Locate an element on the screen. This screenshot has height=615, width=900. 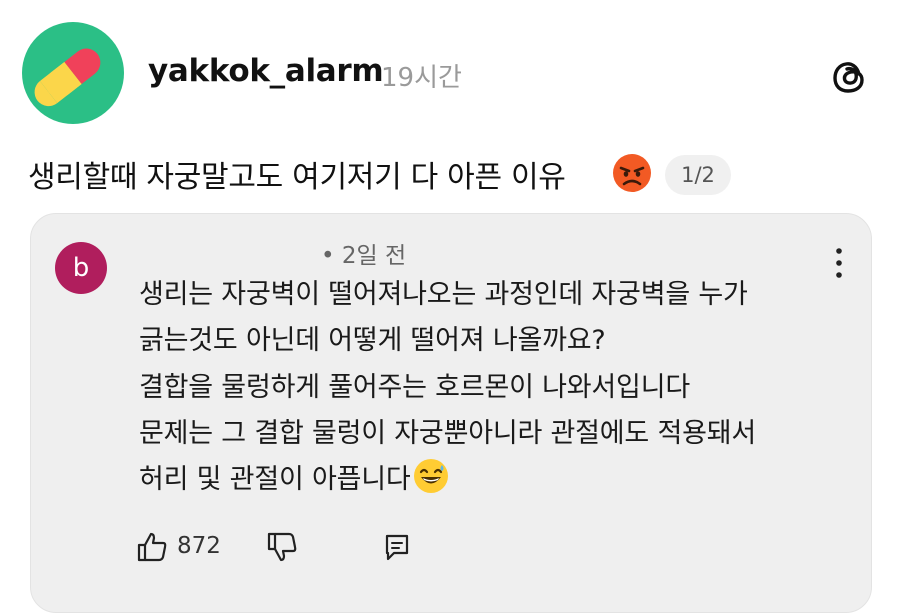
thumbs-up-icon is located at coordinates (152, 547).